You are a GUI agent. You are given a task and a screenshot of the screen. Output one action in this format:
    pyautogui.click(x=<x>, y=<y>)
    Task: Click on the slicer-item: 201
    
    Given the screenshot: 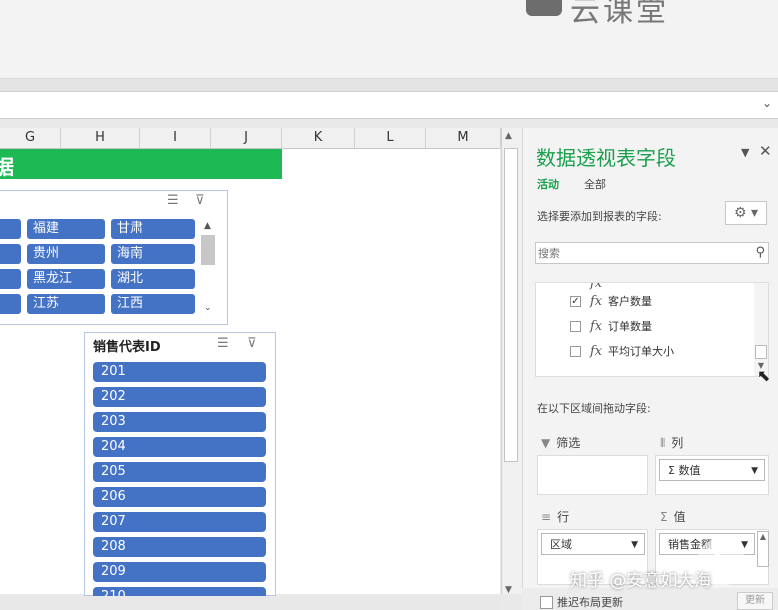 What is the action you would take?
    pyautogui.click(x=179, y=372)
    